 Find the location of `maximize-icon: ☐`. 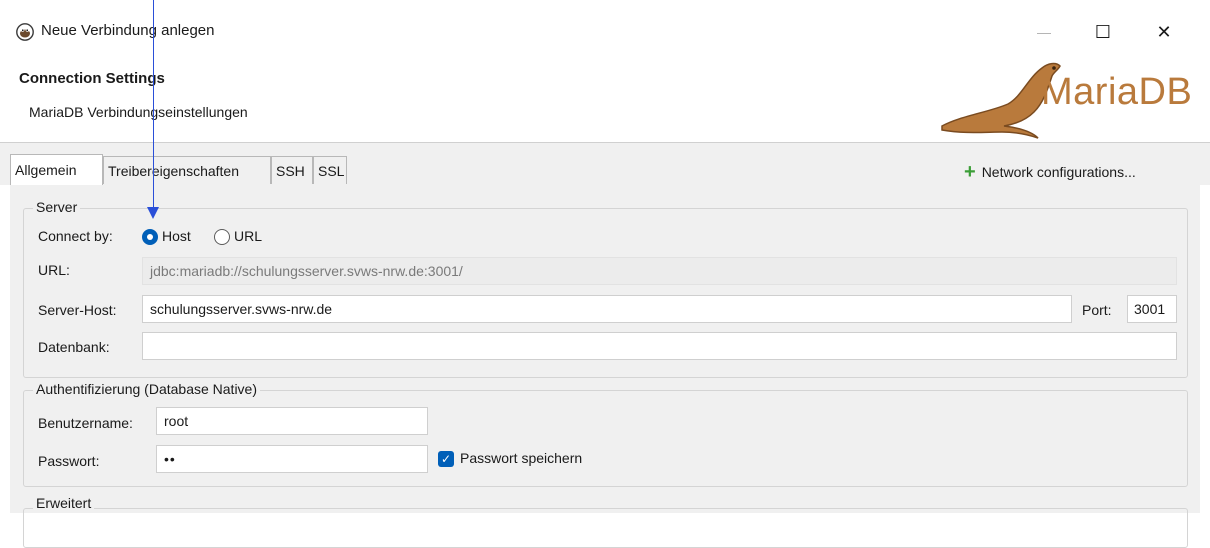

maximize-icon: ☐ is located at coordinates (1103, 32).